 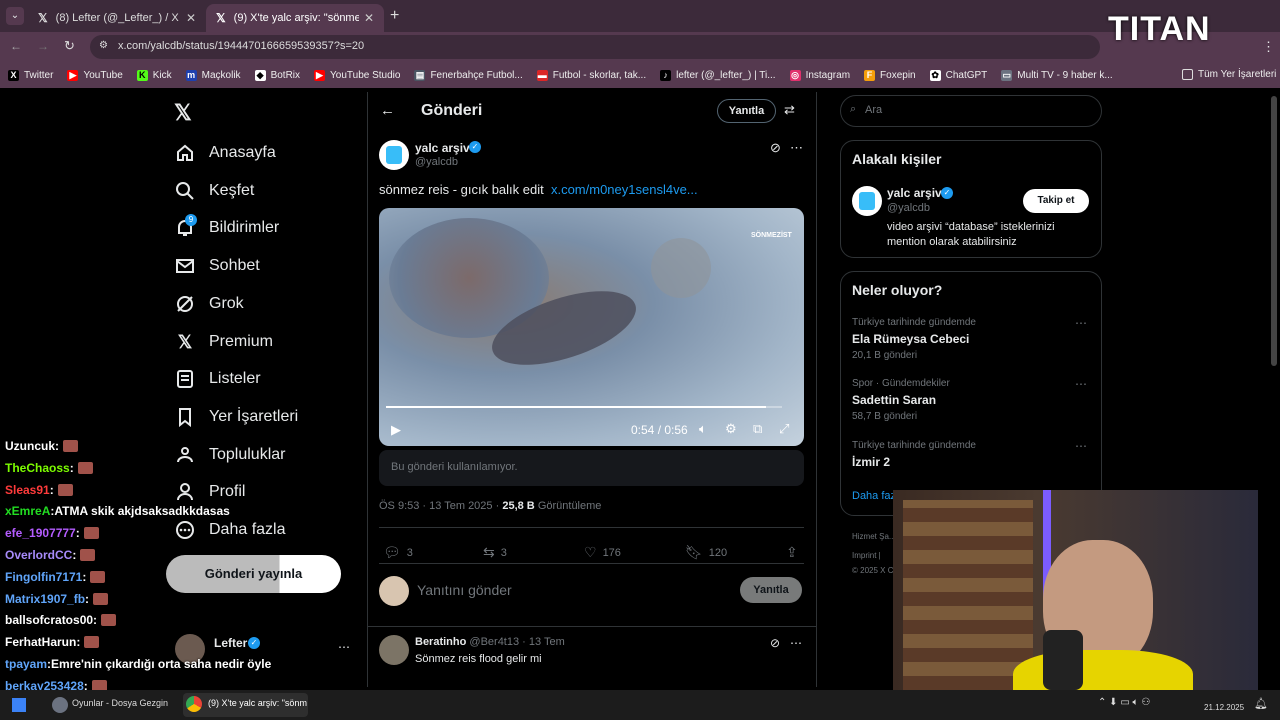 I want to click on webcam-overlay, so click(x=1075, y=593).